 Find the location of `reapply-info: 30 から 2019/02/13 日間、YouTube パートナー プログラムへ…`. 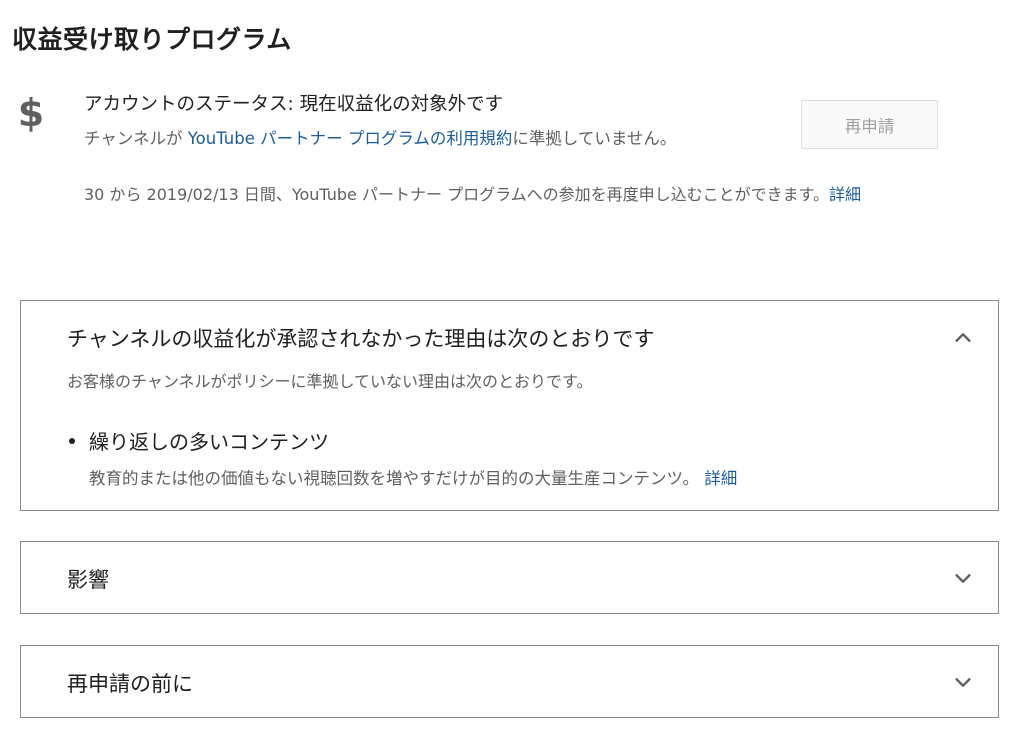

reapply-info: 30 から 2019/02/13 日間、YouTube パートナー プログラムへ… is located at coordinates (549, 195).